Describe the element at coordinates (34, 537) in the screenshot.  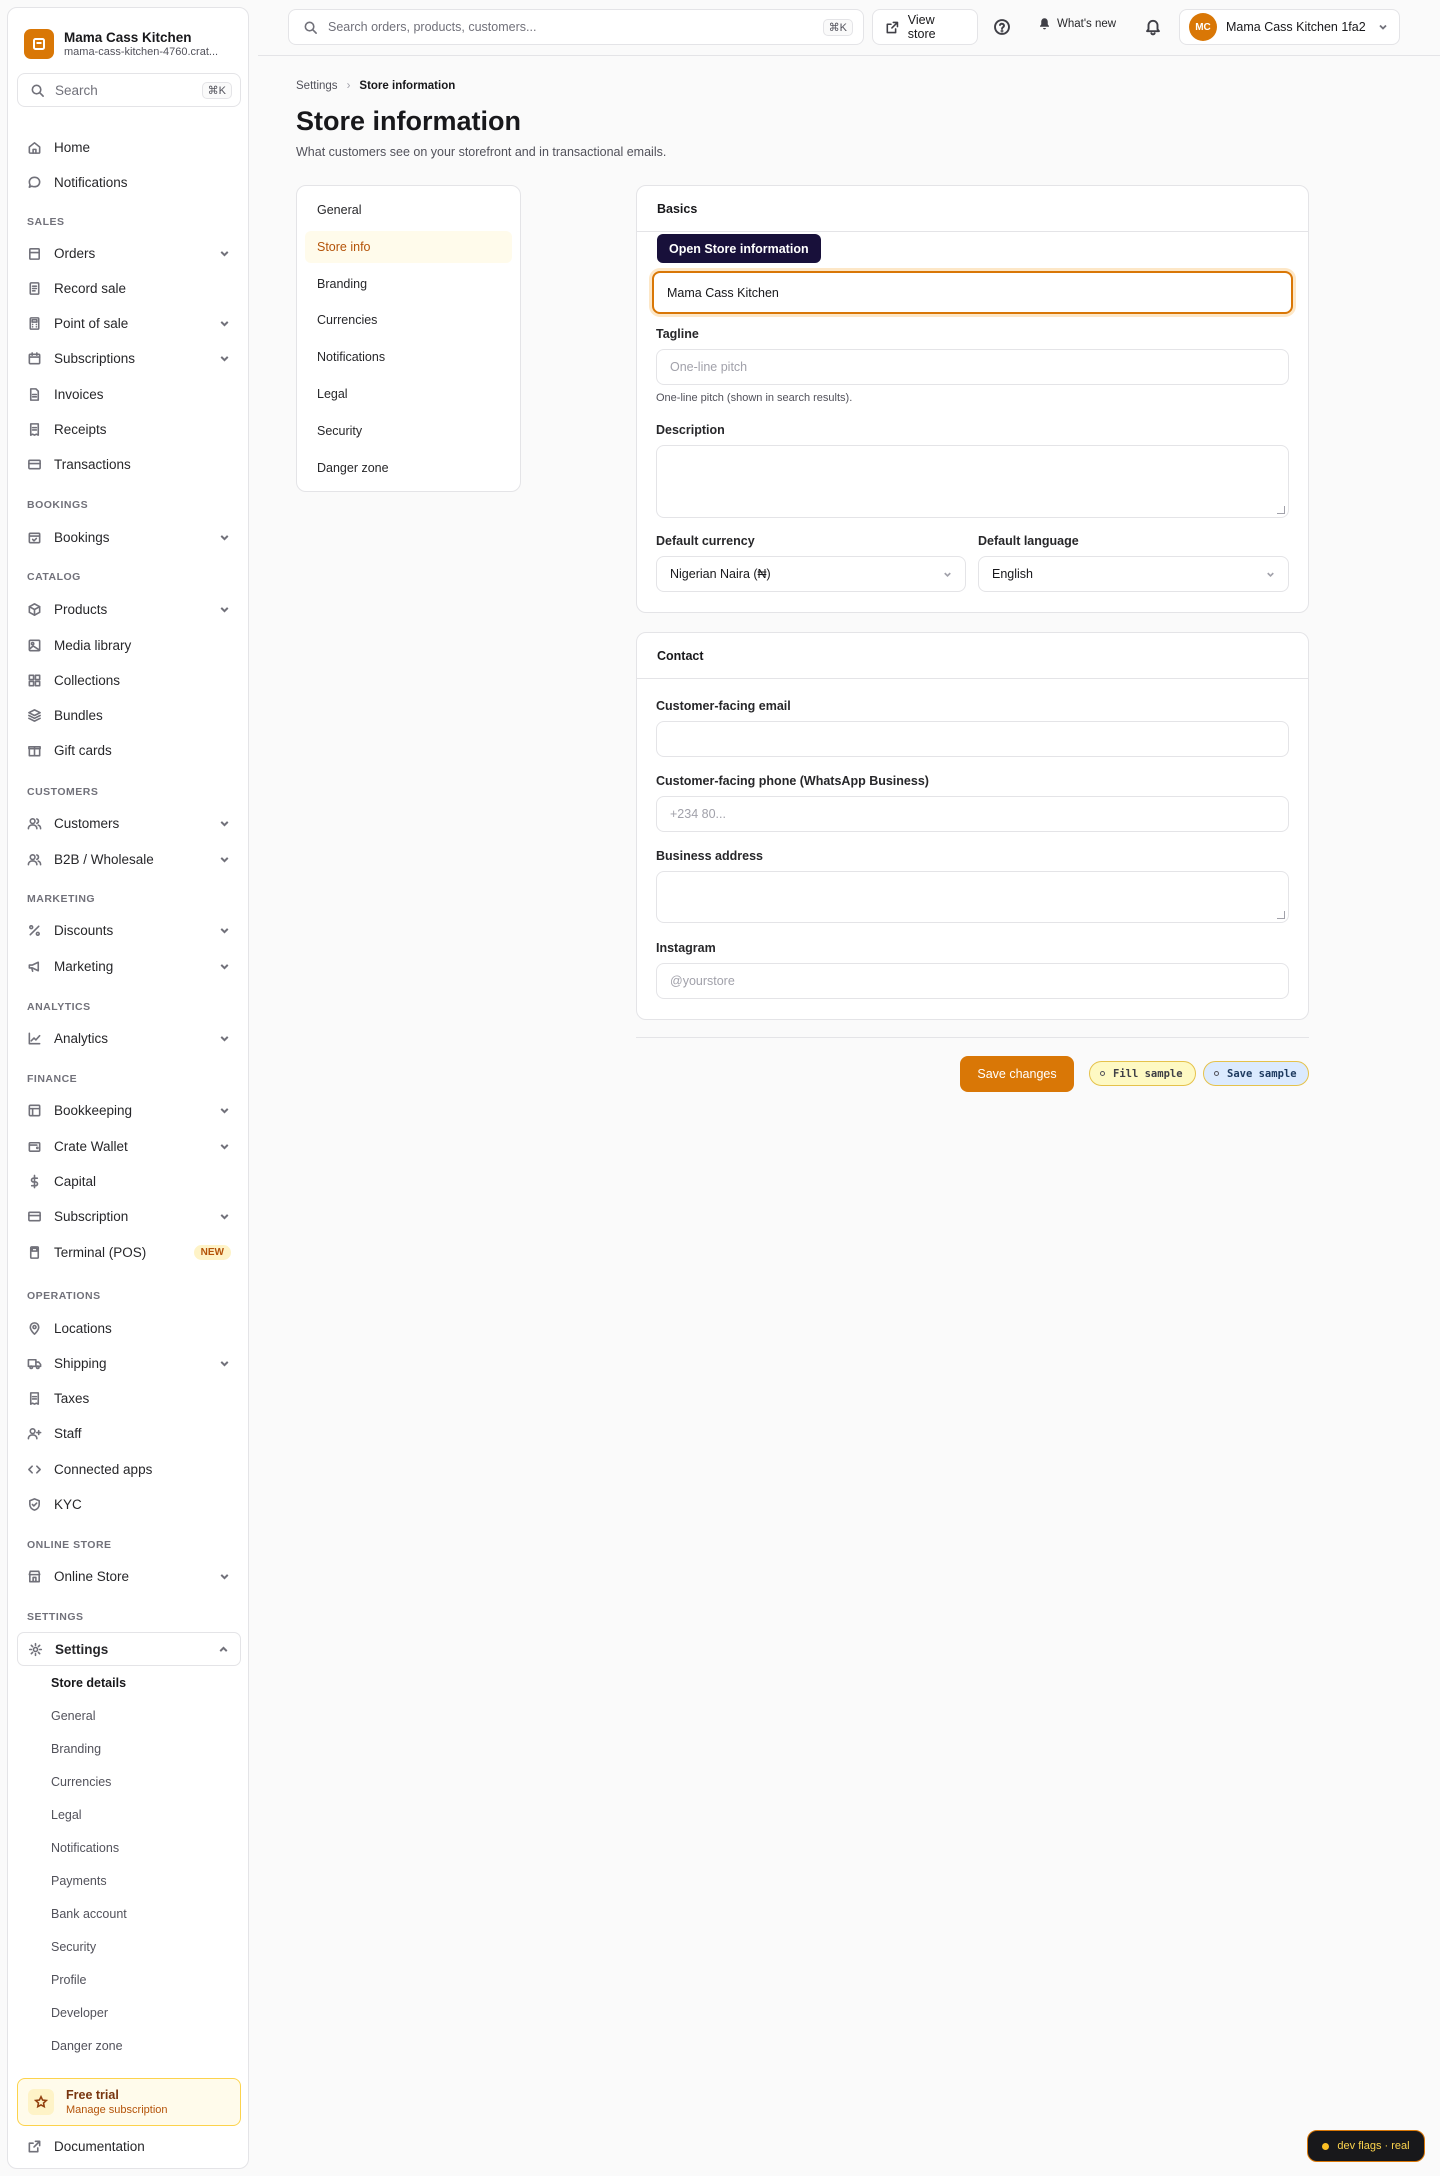
I see `calendar-check-icon` at that location.